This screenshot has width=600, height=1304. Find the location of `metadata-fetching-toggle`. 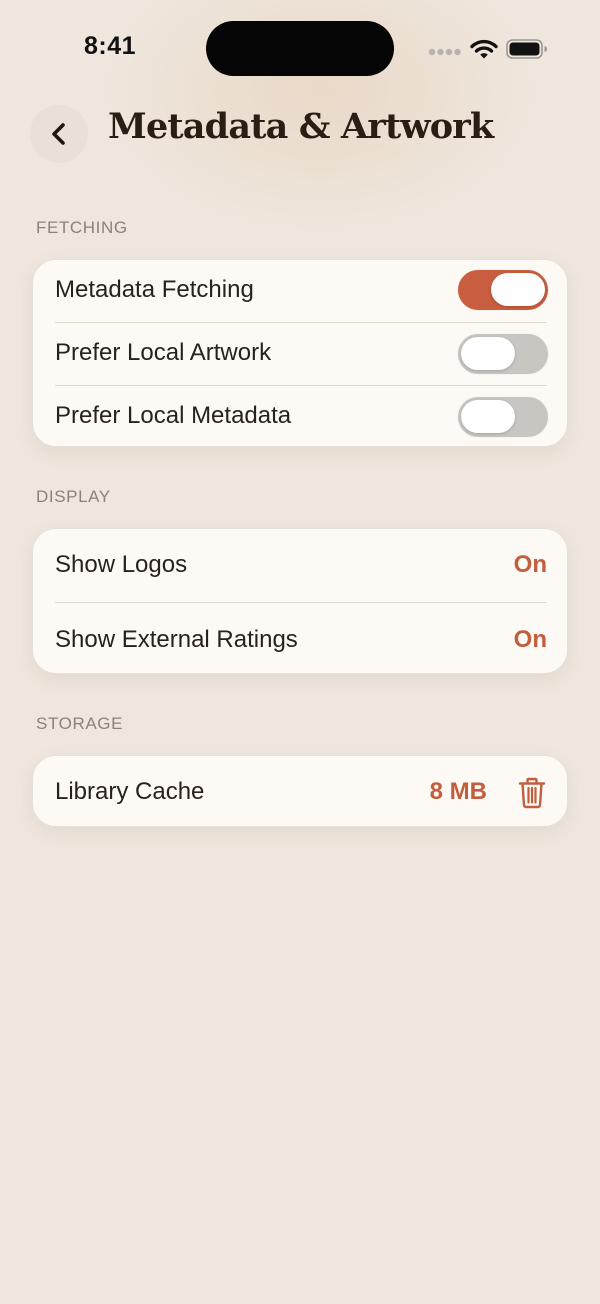

metadata-fetching-toggle is located at coordinates (503, 290).